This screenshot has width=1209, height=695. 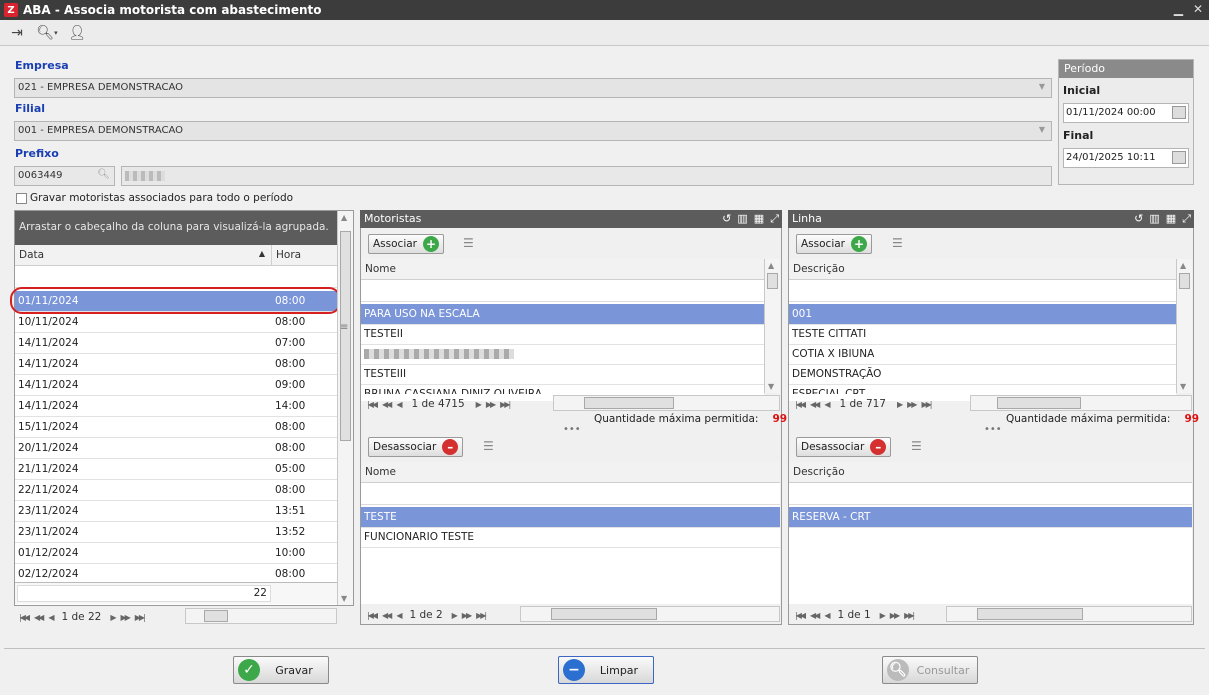 I want to click on associar-linha-button: Associar +, so click(x=834, y=244).